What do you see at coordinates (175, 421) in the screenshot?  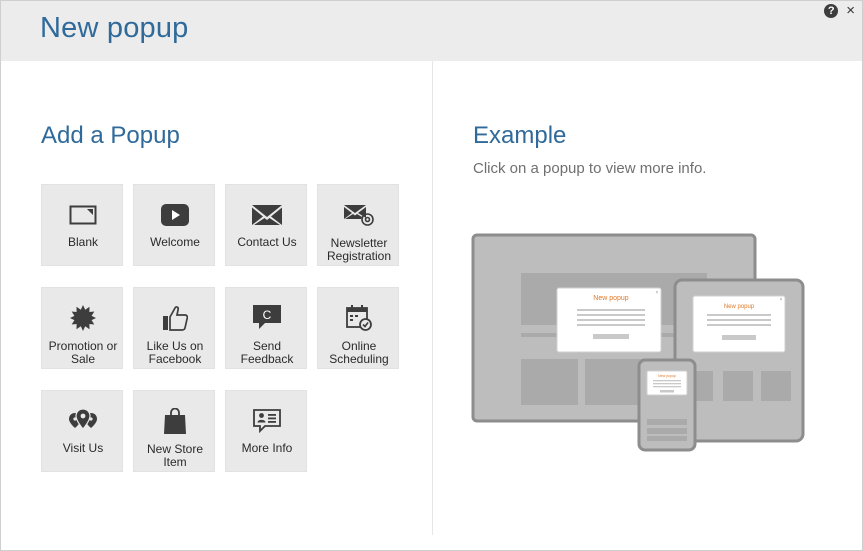 I see `shopping-bag-icon` at bounding box center [175, 421].